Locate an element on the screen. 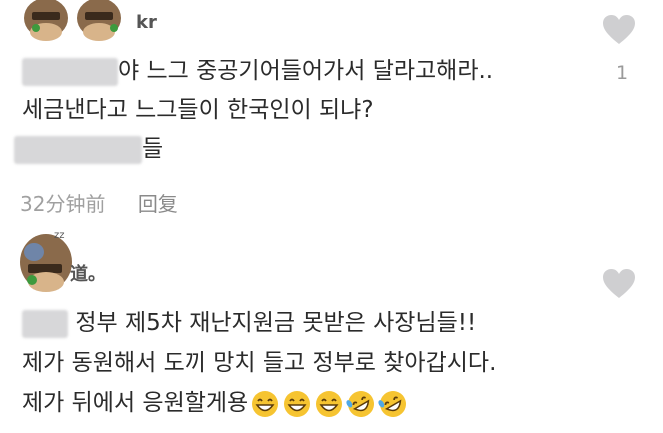  reply-button: 回复 is located at coordinates (158, 204).